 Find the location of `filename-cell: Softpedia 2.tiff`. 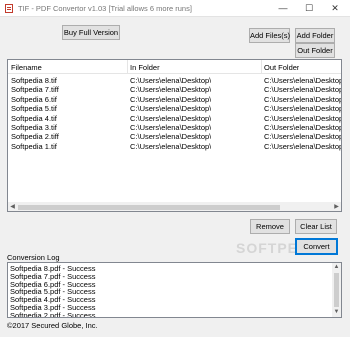

filename-cell: Softpedia 2.tiff is located at coordinates (35, 137).